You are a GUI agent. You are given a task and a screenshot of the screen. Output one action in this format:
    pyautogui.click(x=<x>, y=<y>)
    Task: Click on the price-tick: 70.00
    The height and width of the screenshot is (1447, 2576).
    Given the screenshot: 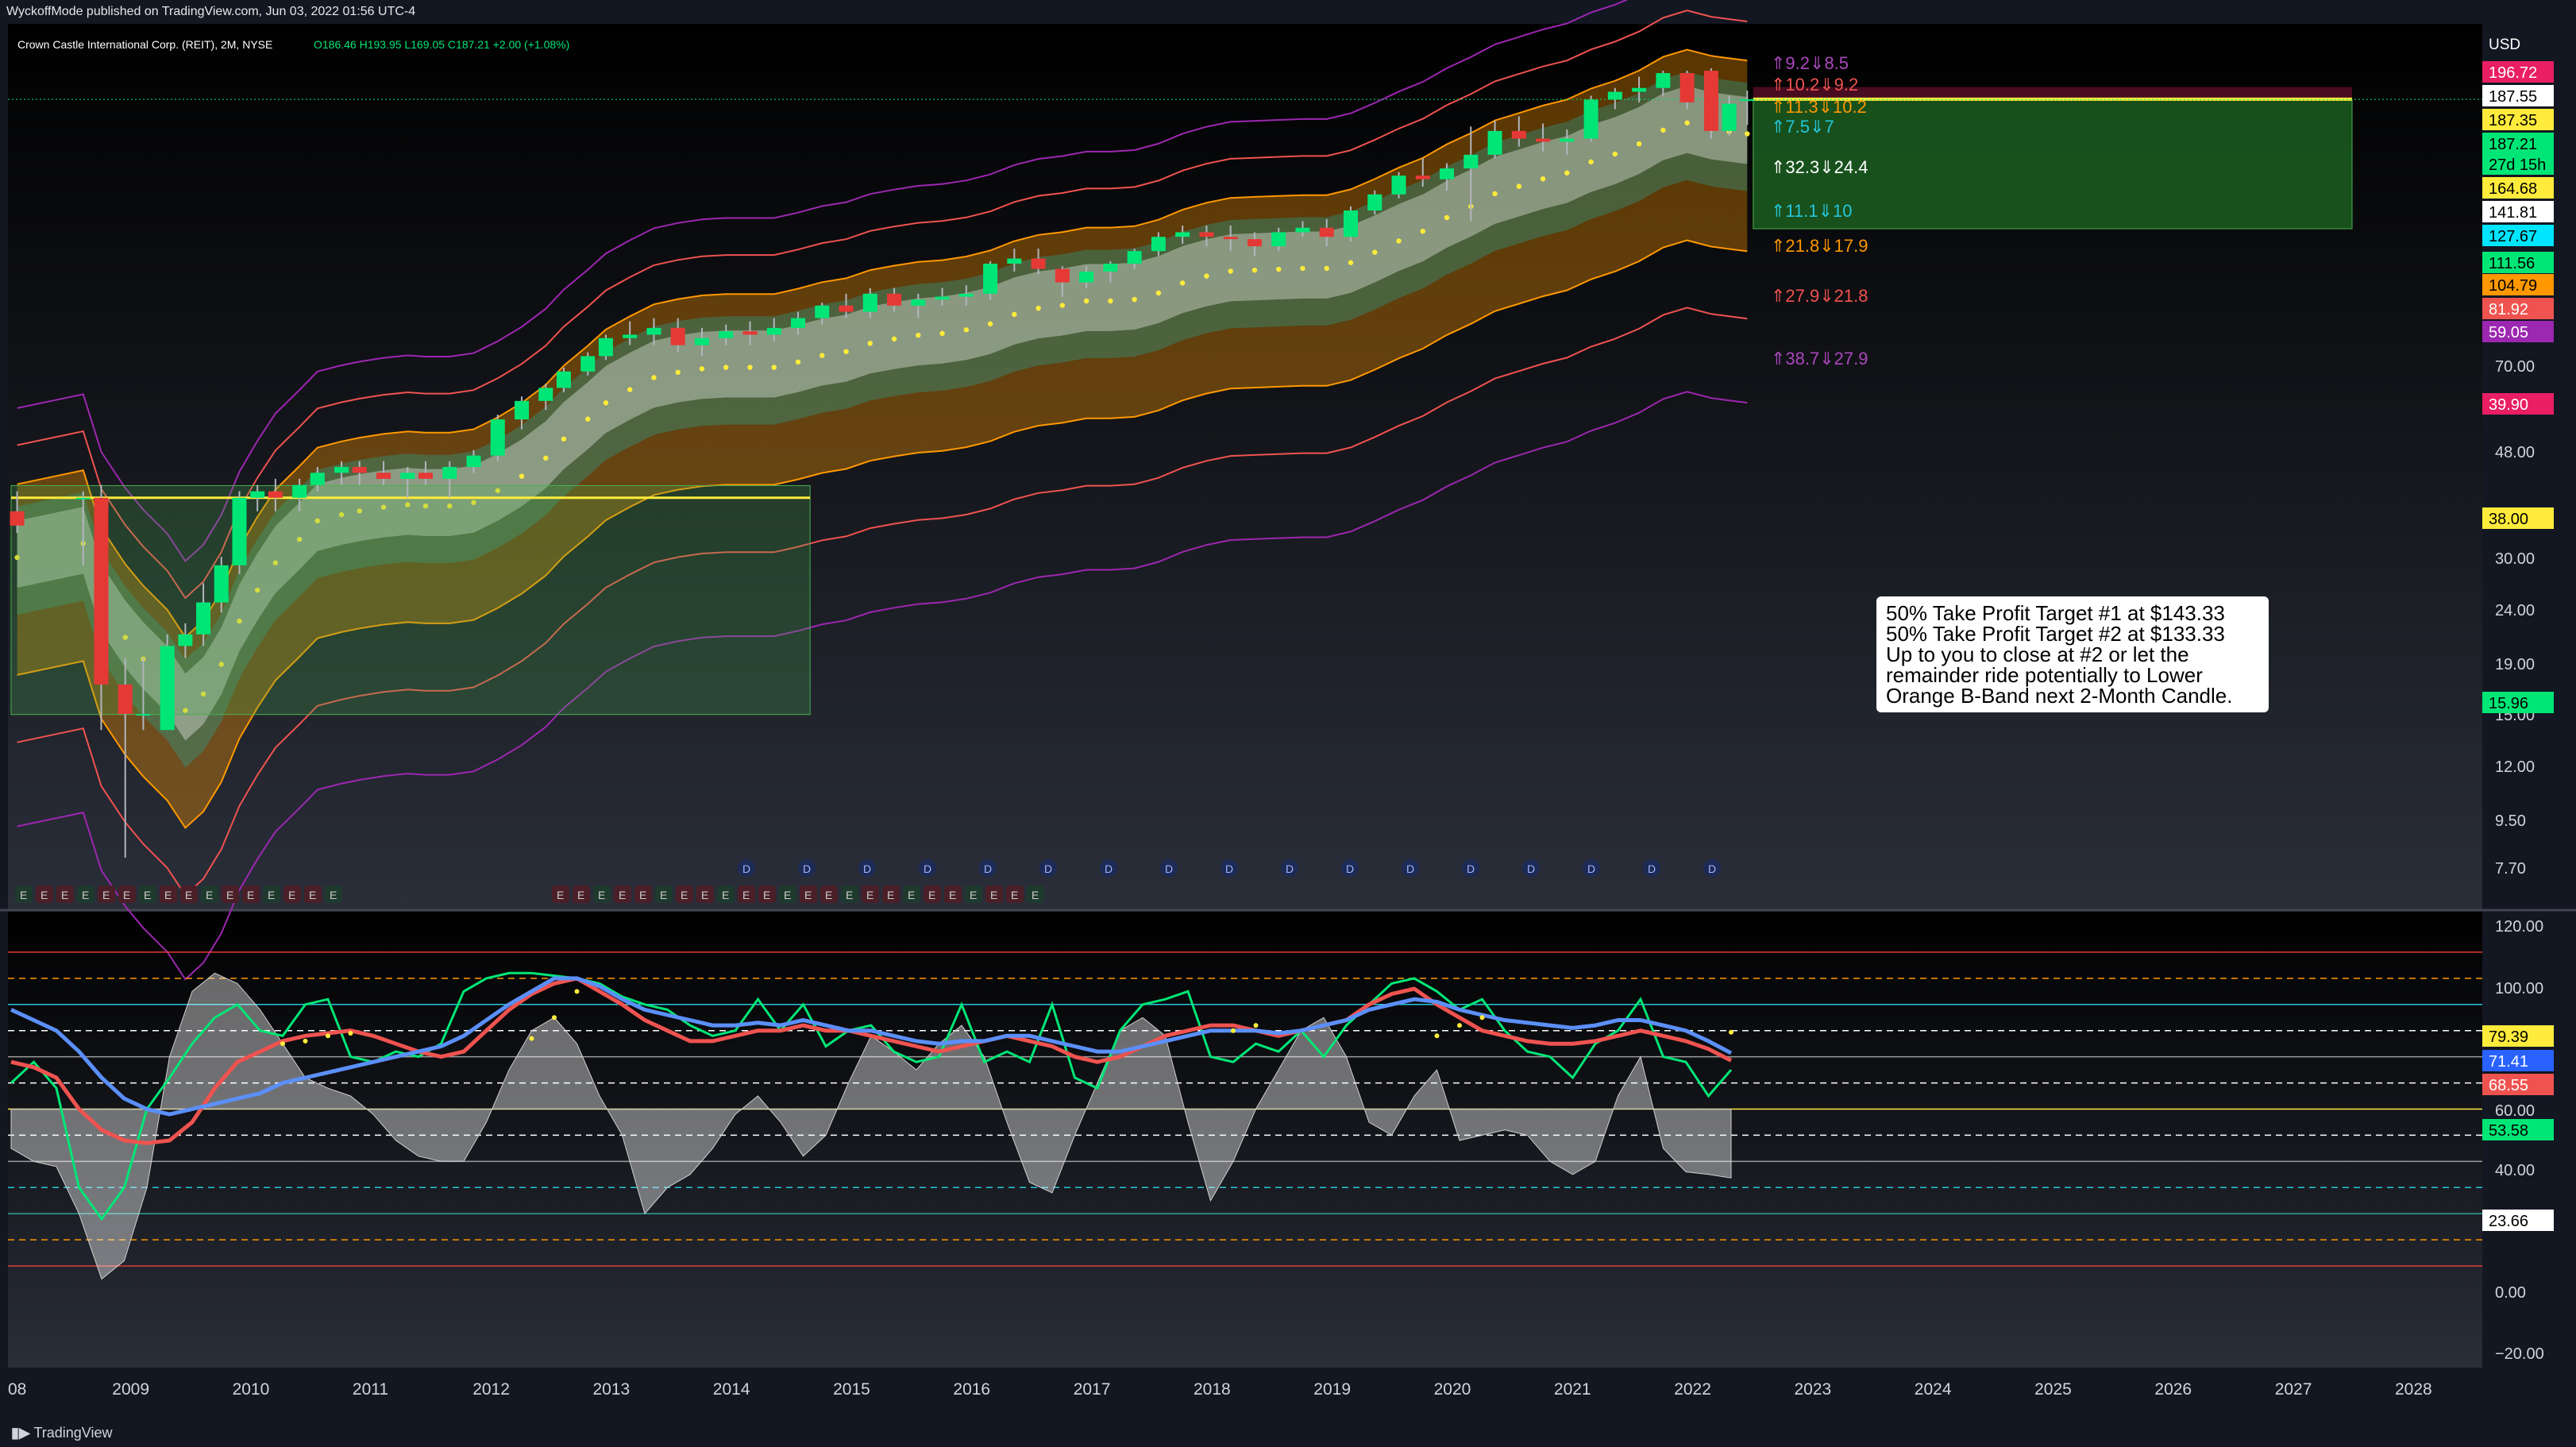 What is the action you would take?
    pyautogui.click(x=2515, y=367)
    